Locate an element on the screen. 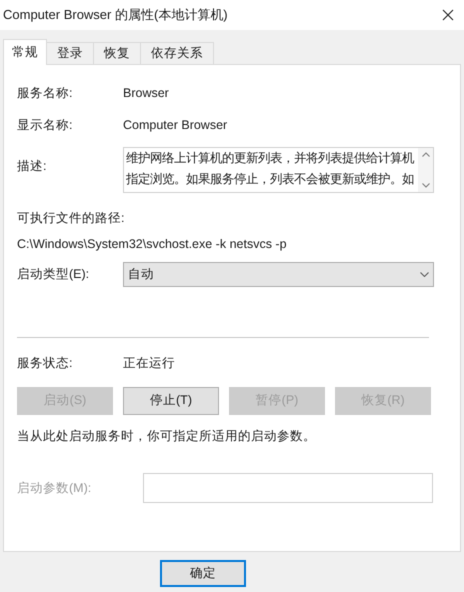 The height and width of the screenshot is (592, 464). tab: 常规 is located at coordinates (25, 52).